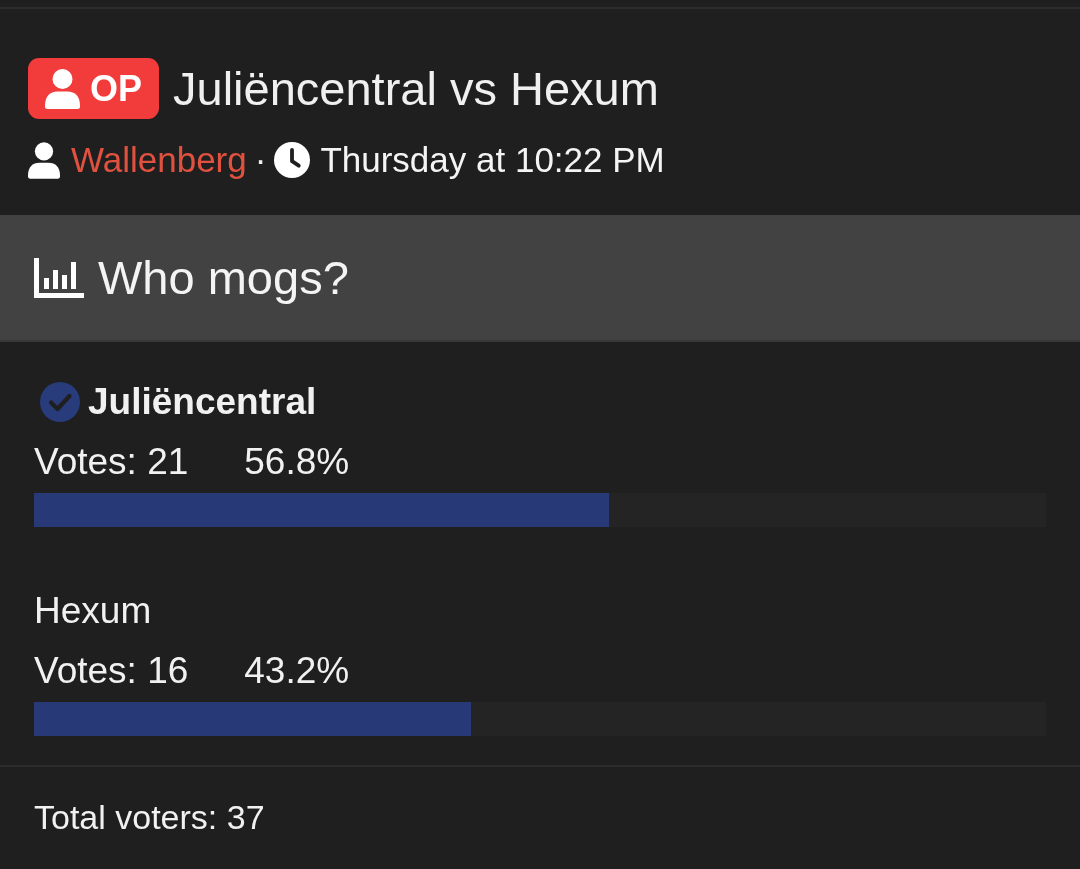  Describe the element at coordinates (59, 277) in the screenshot. I see `bar-chart-icon` at that location.